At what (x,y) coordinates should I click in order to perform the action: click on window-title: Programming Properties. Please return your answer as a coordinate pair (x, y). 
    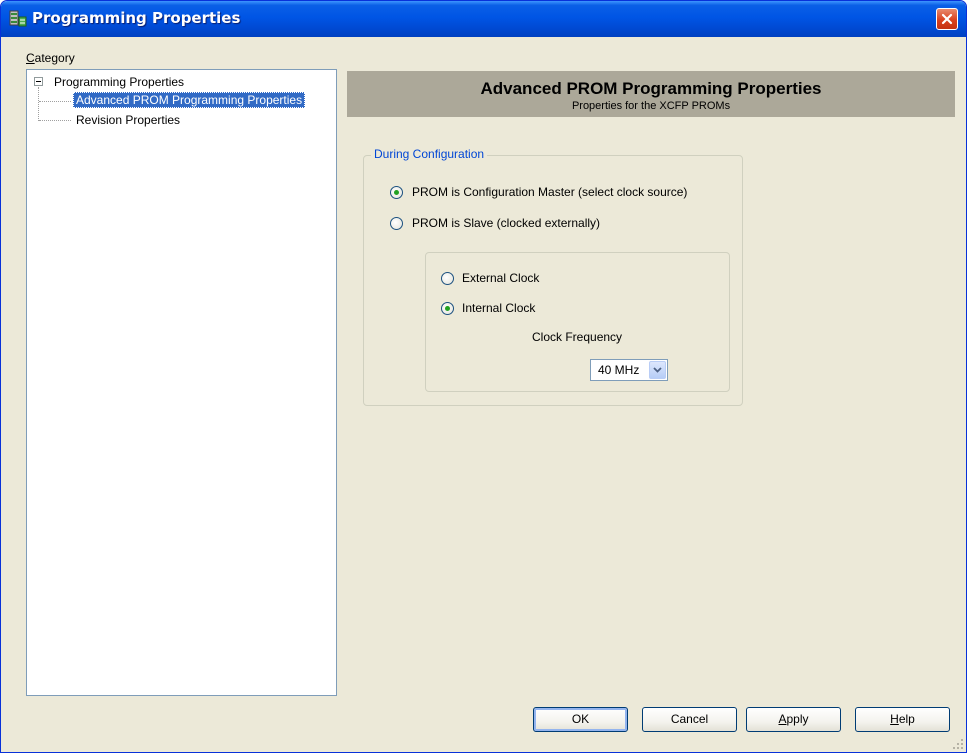
    Looking at the image, I should click on (136, 18).